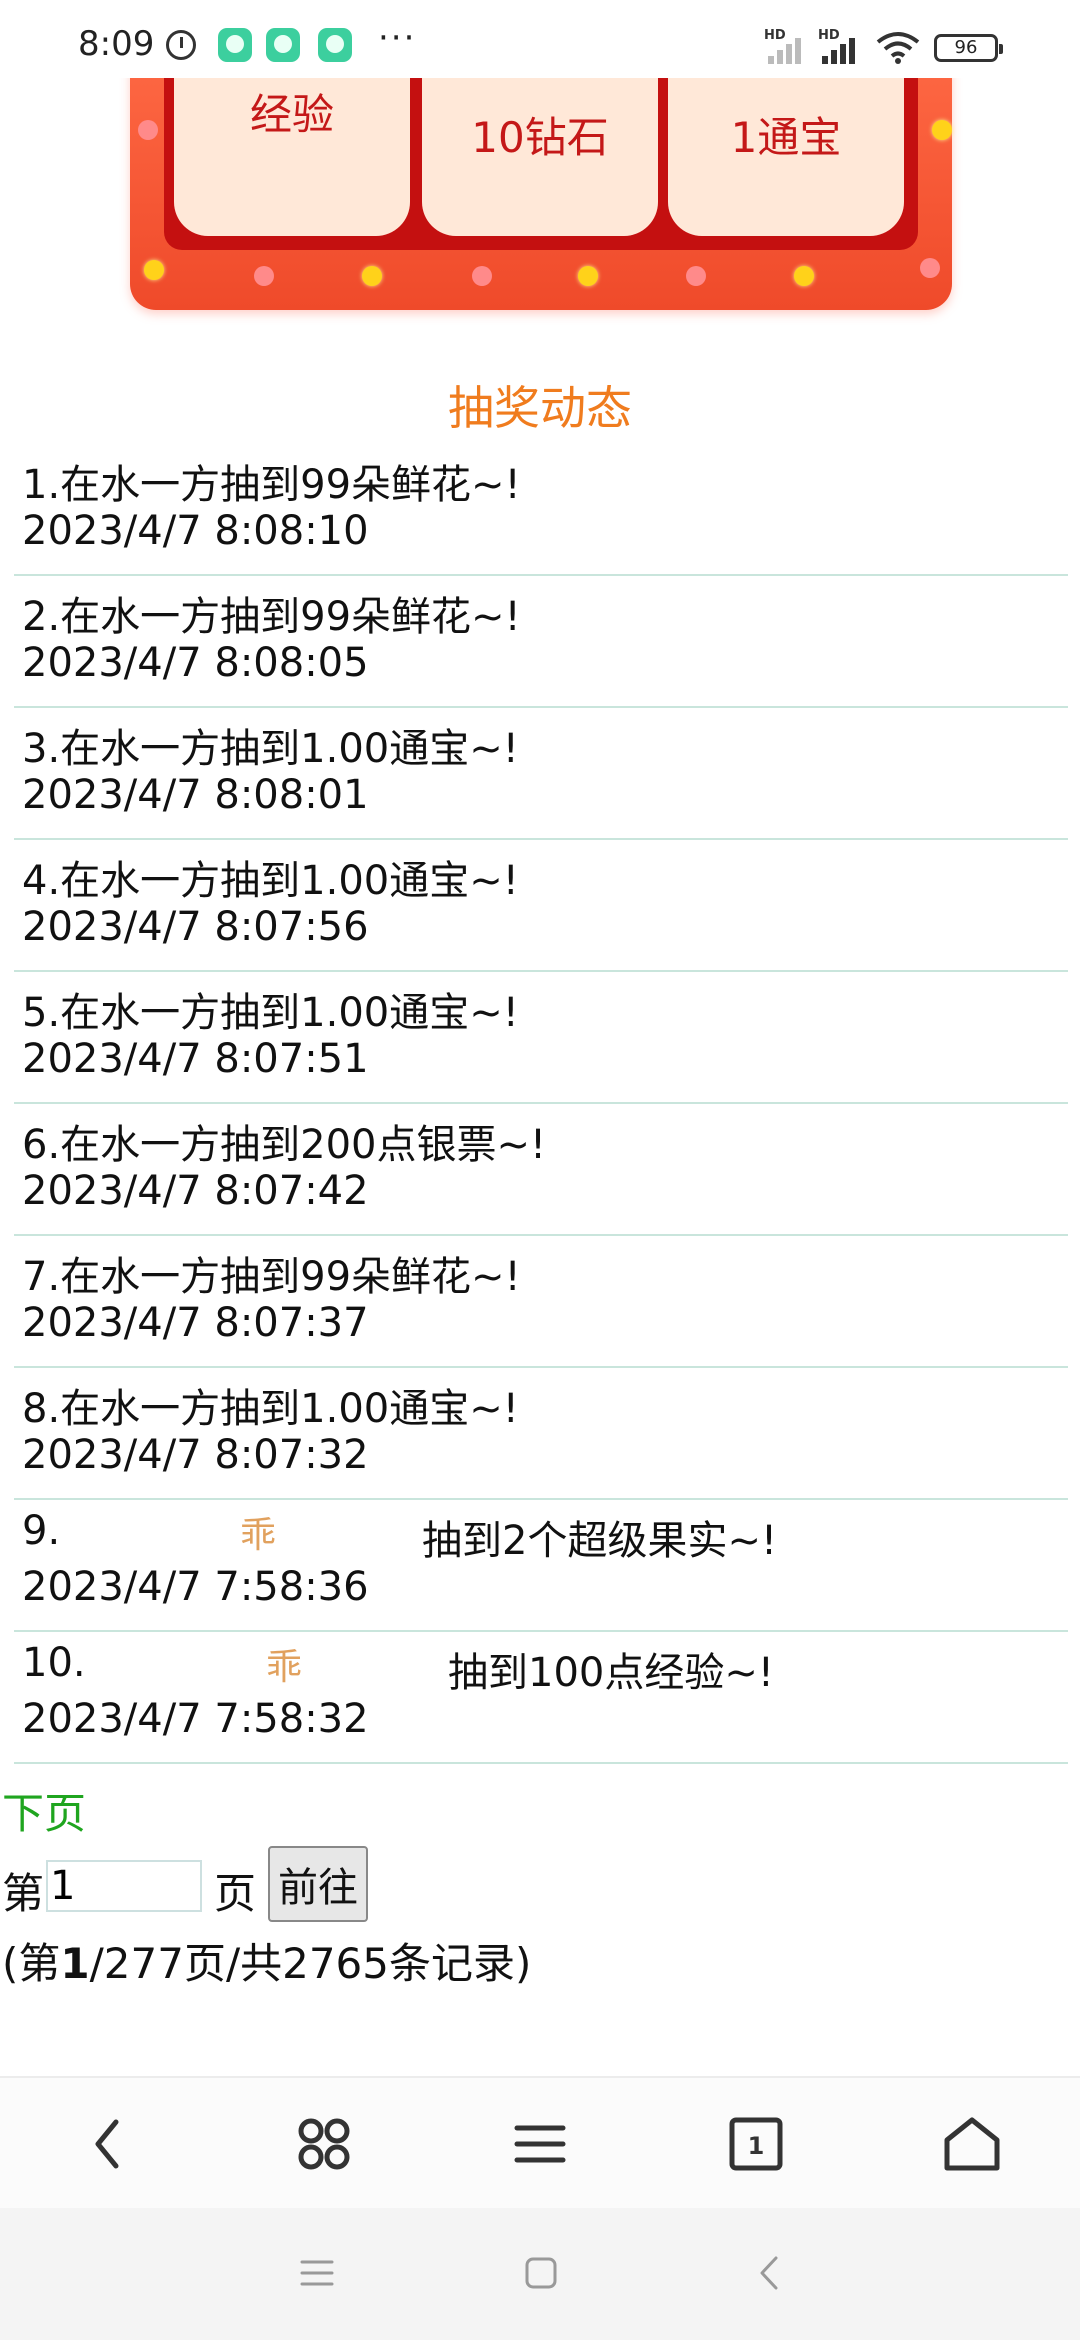  Describe the element at coordinates (541, 1302) in the screenshot. I see `list-item: 7.在水一方抽到99朵鲜花~! 2023/4/7 8:07:37` at that location.